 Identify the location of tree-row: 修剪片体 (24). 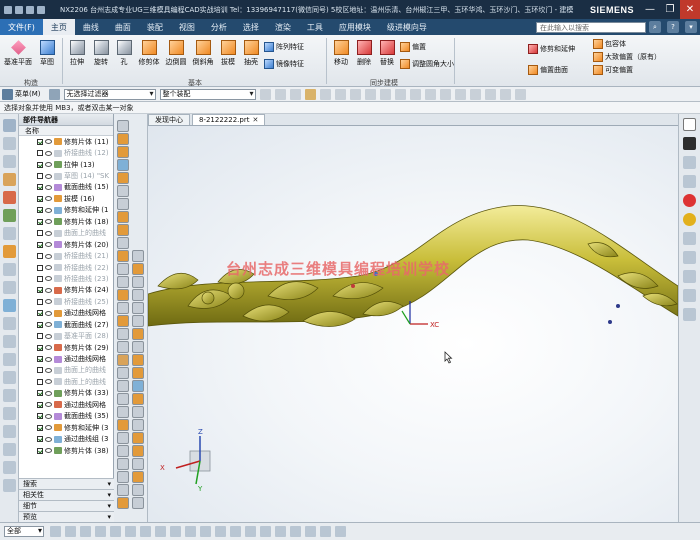
(66, 290).